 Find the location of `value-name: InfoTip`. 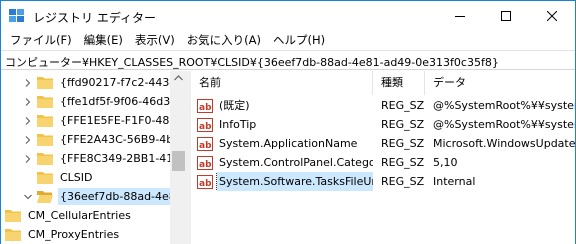

value-name: InfoTip is located at coordinates (238, 124).